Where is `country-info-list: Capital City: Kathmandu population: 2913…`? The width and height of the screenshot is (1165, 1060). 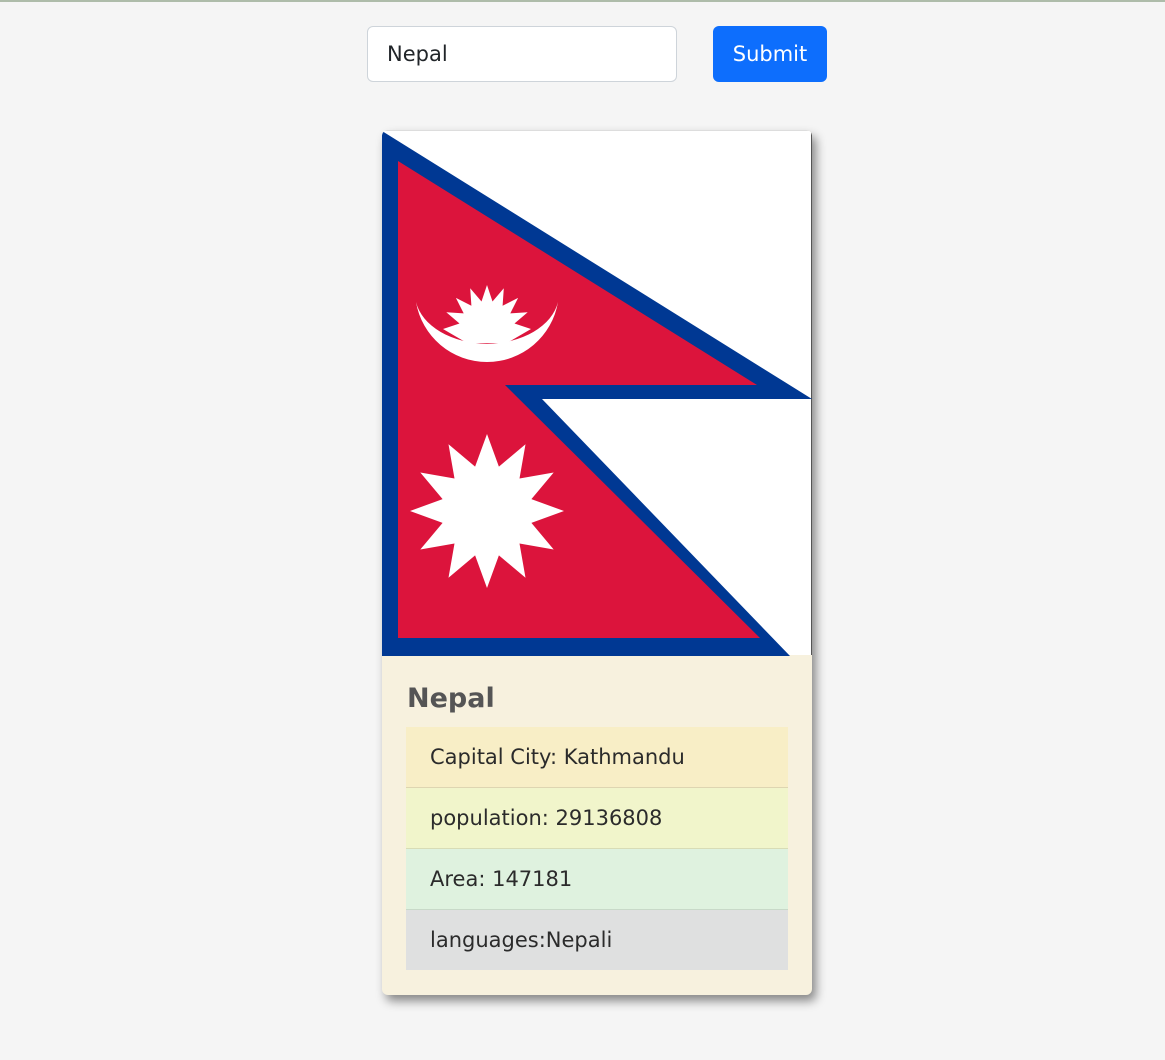 country-info-list: Capital City: Kathmandu population: 2913… is located at coordinates (597, 848).